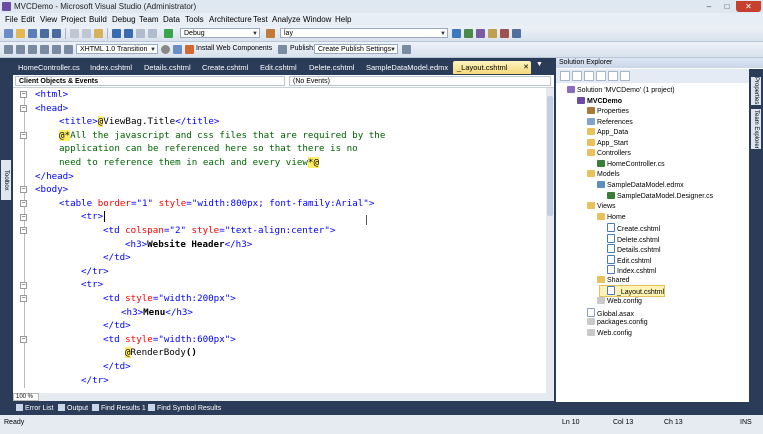 This screenshot has width=763, height=434. I want to click on scrollbar-thumb, so click(550, 156).